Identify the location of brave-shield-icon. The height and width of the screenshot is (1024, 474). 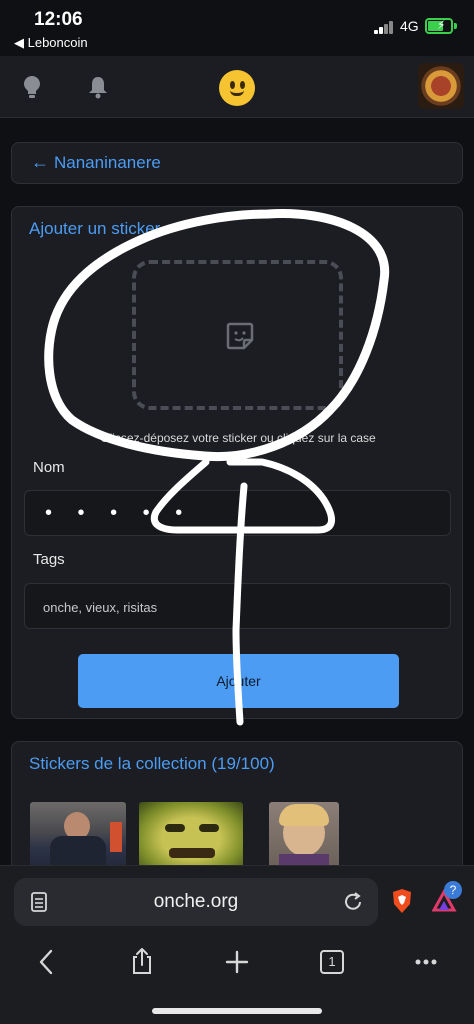
(402, 901).